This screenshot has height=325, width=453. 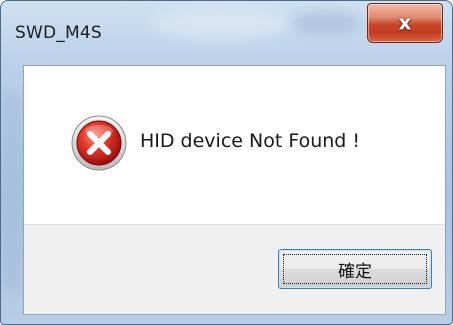 I want to click on ok-button-label: 確定, so click(x=355, y=271).